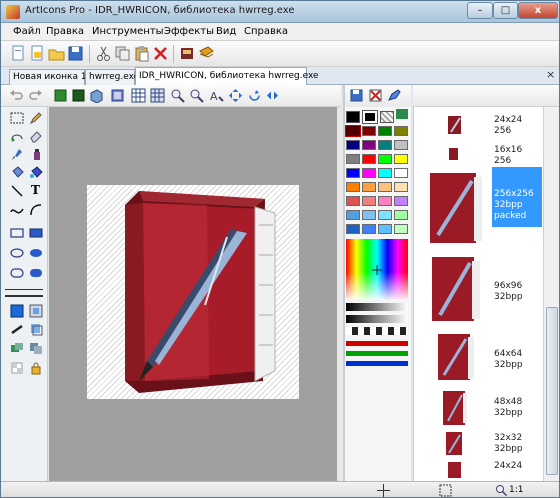 This screenshot has height=498, width=560. What do you see at coordinates (377, 331) in the screenshot?
I see `alpha-slider` at bounding box center [377, 331].